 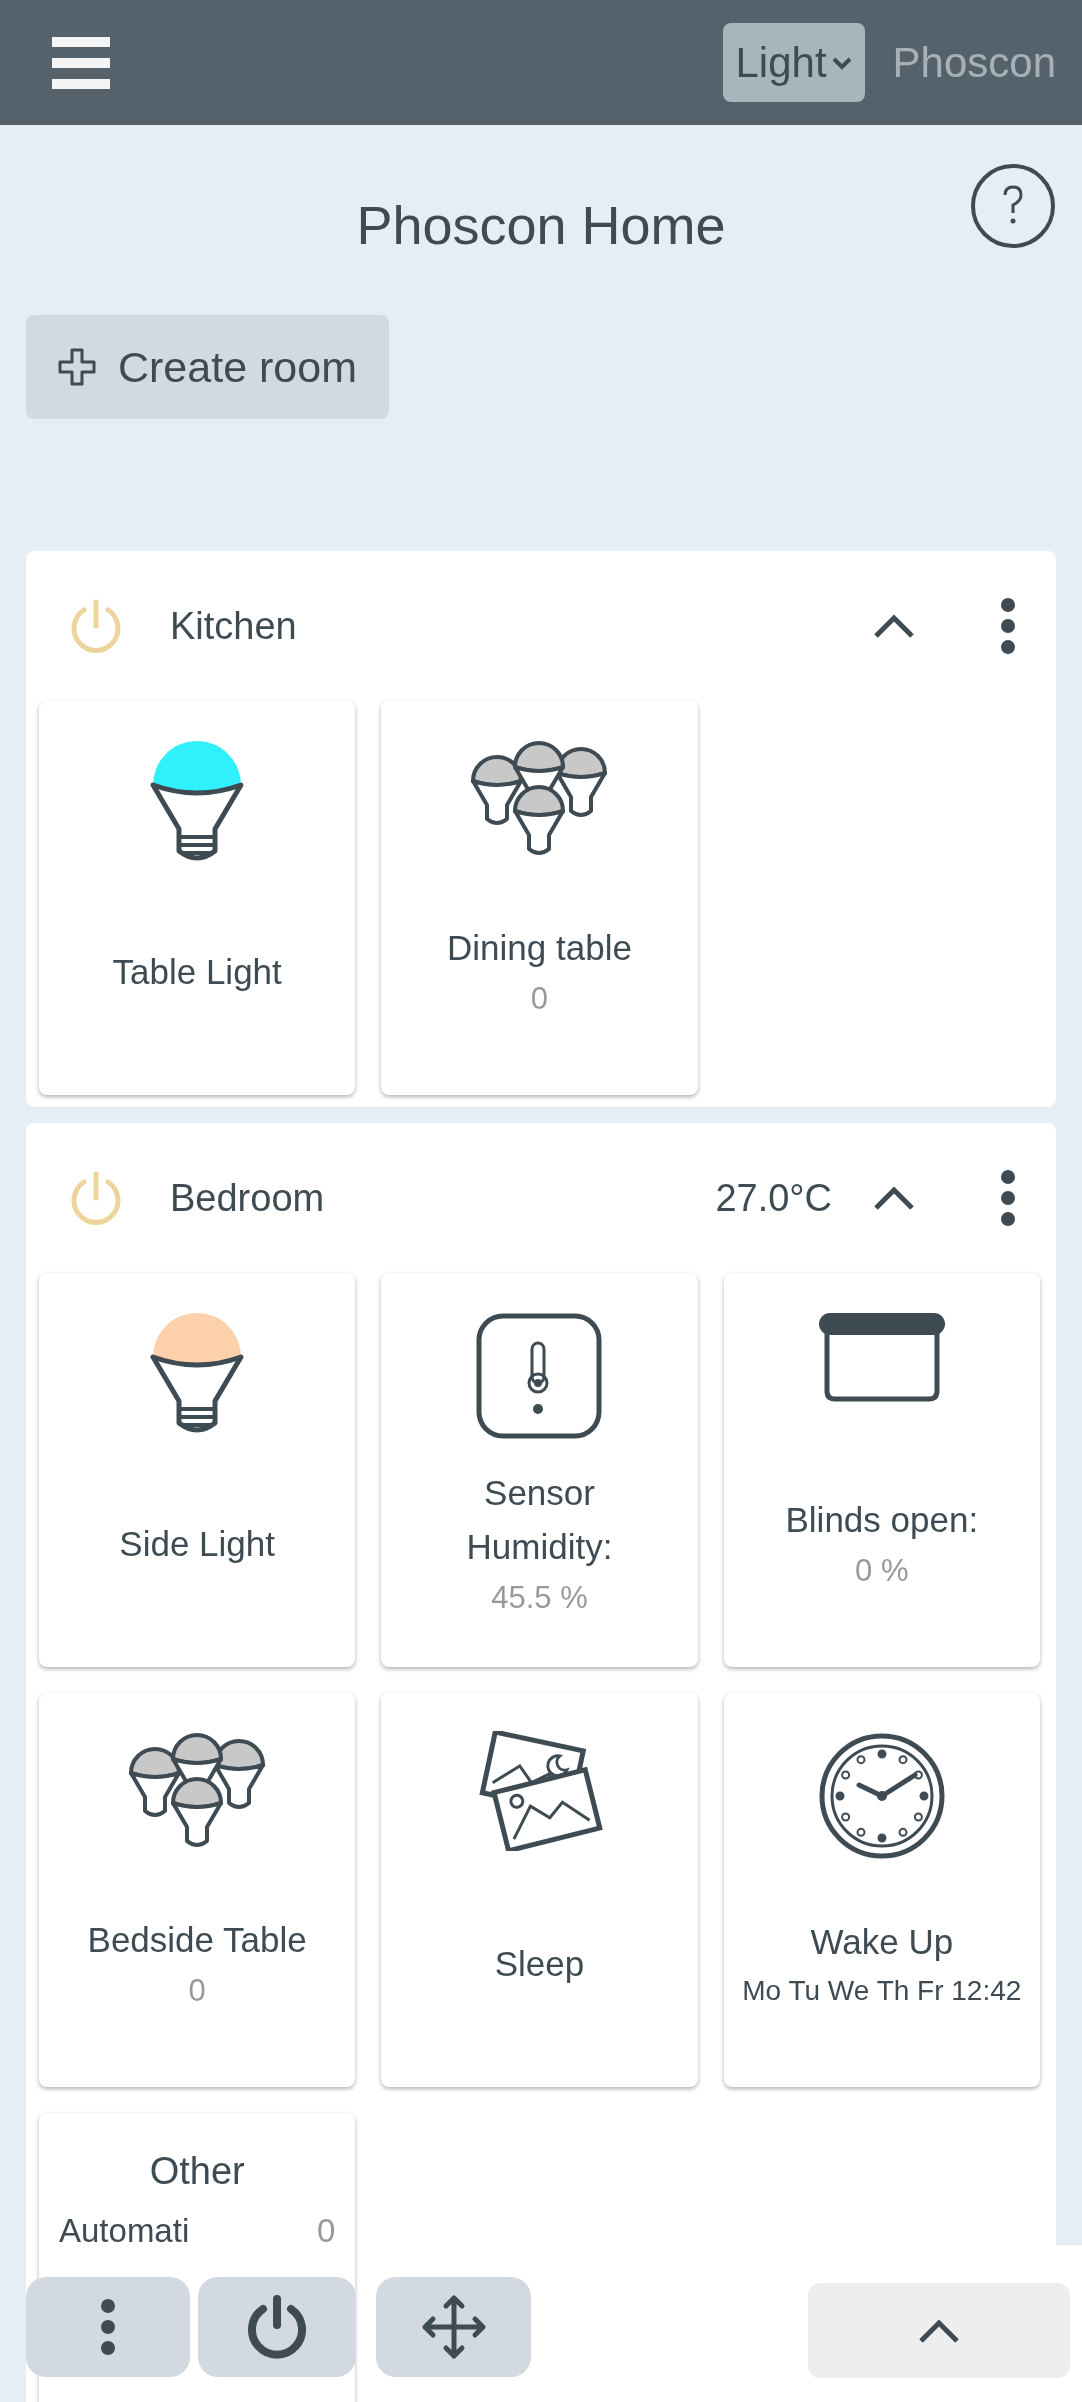 What do you see at coordinates (539, 948) in the screenshot?
I see `tile-label: Dining table` at bounding box center [539, 948].